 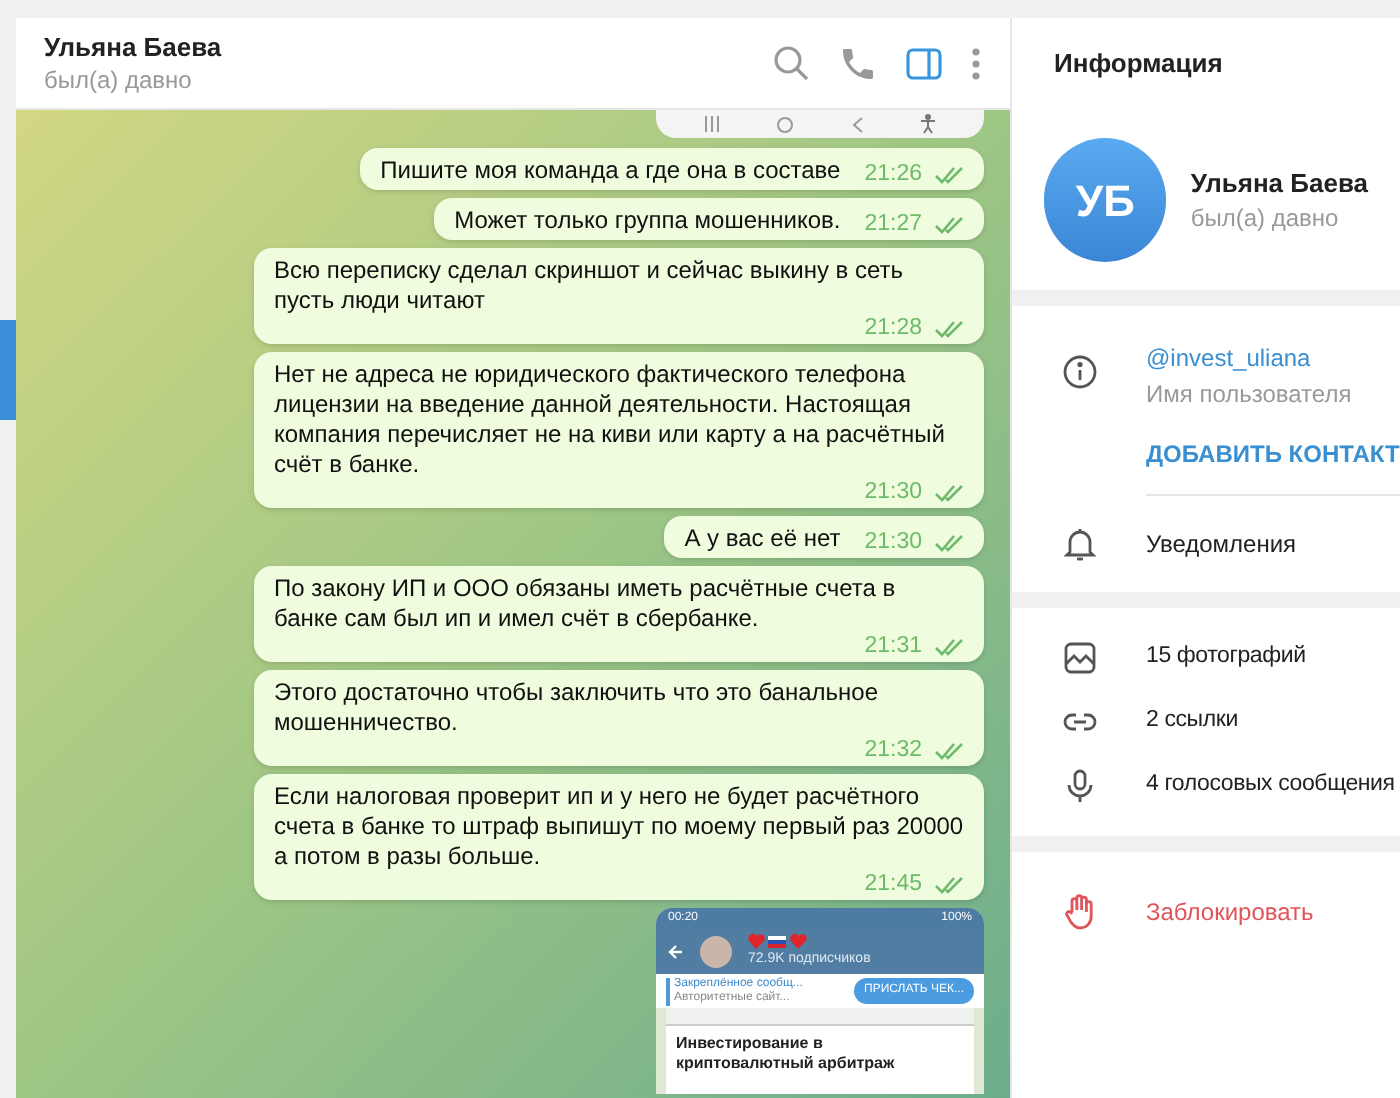 What do you see at coordinates (610, 171) in the screenshot?
I see `message-text: Пишите моя команда а где она в составе` at bounding box center [610, 171].